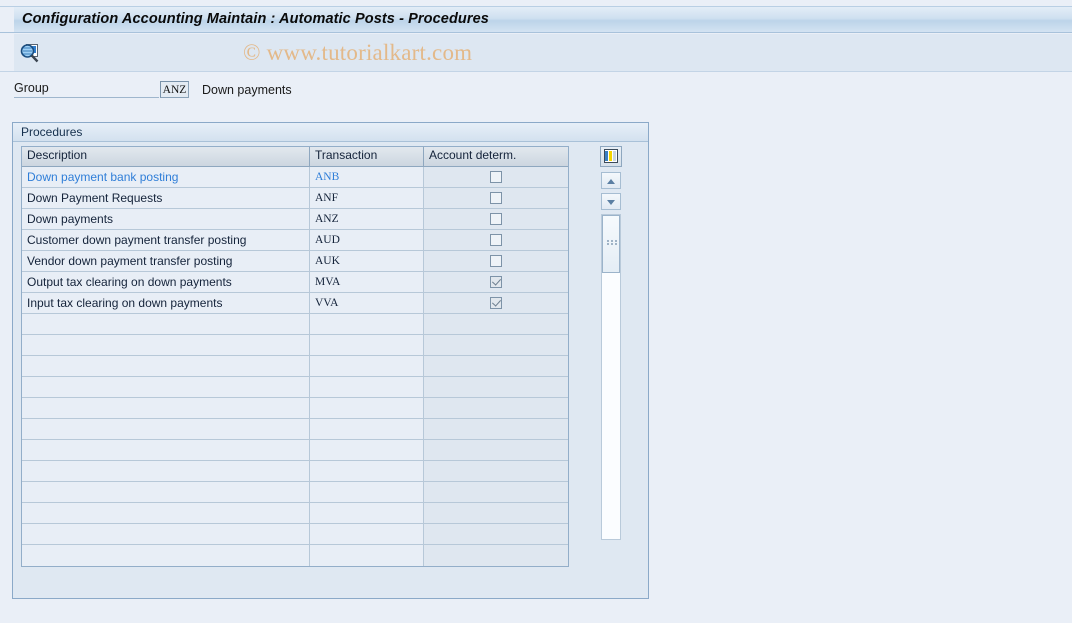  I want to click on group-input: ANZ, so click(174, 89).